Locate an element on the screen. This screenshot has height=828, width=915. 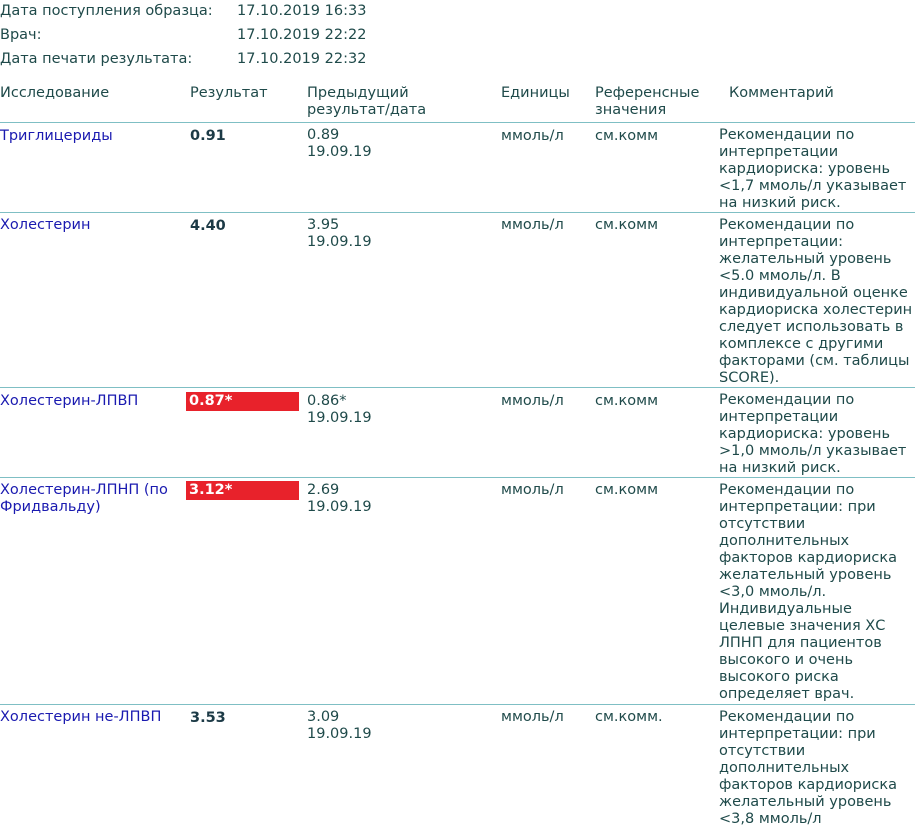
test-name-link: Холестерин-ЛПВП is located at coordinates (90, 401).